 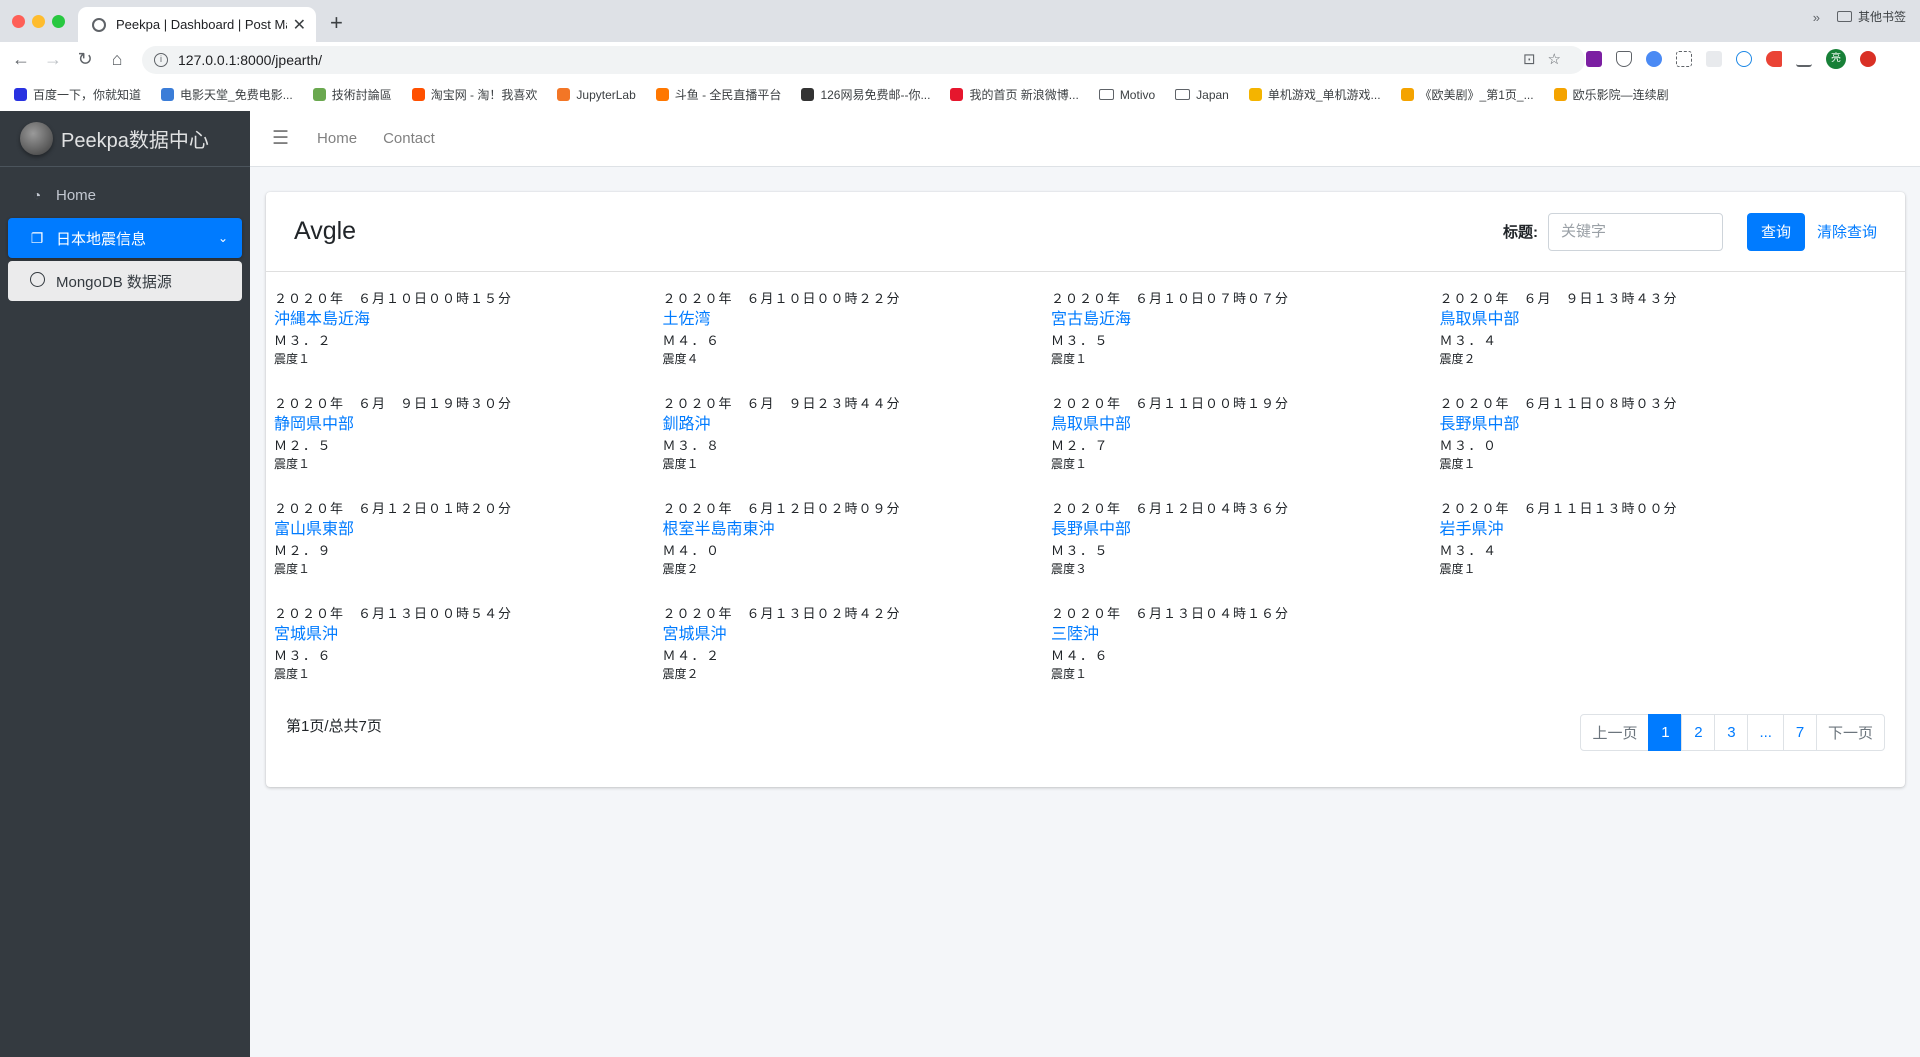 What do you see at coordinates (857, 529) in the screenshot?
I see `earthquake-place-link: 根室半島南東沖` at bounding box center [857, 529].